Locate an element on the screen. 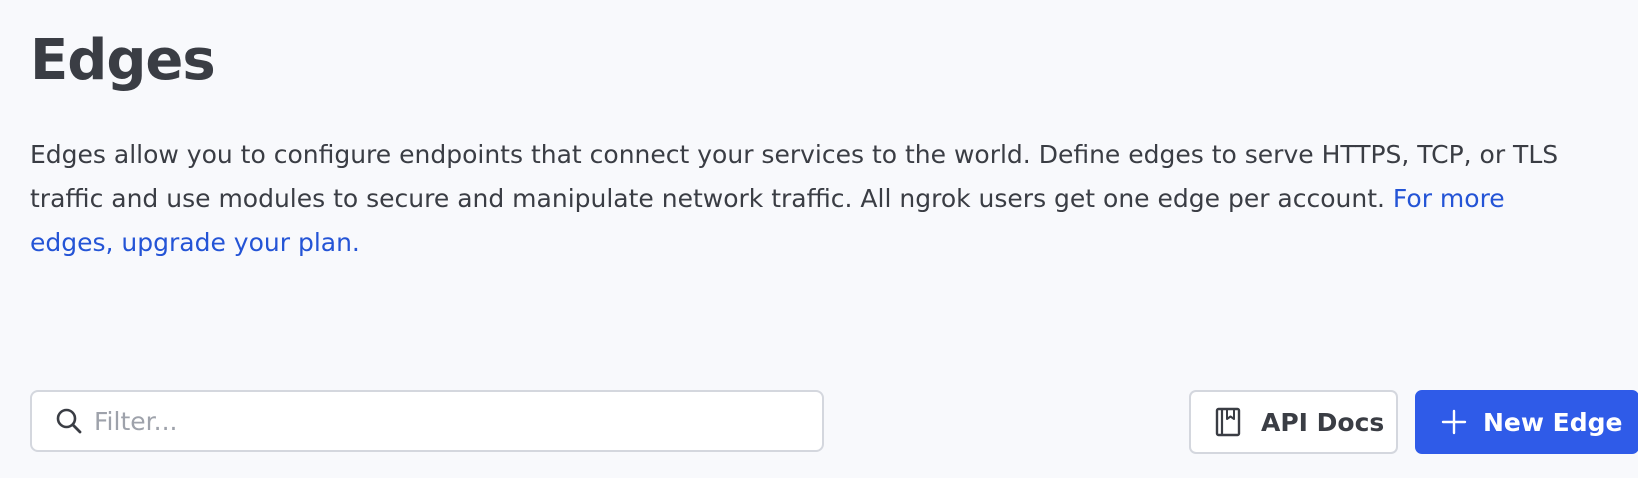  api-docs-label: API Docs is located at coordinates (1323, 422).